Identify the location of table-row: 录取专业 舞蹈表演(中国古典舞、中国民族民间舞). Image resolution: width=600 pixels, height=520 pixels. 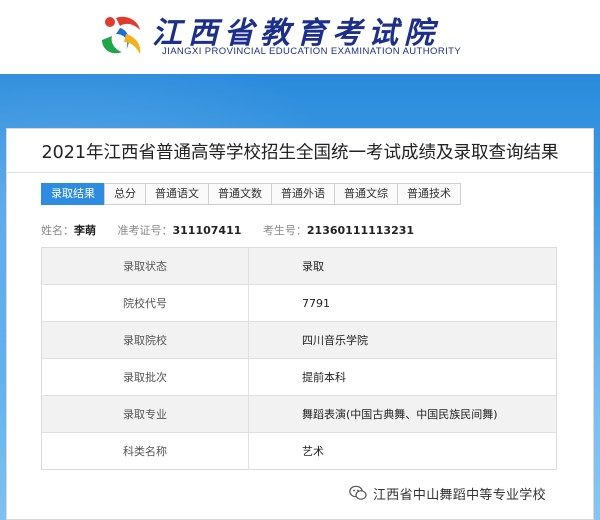
(299, 414).